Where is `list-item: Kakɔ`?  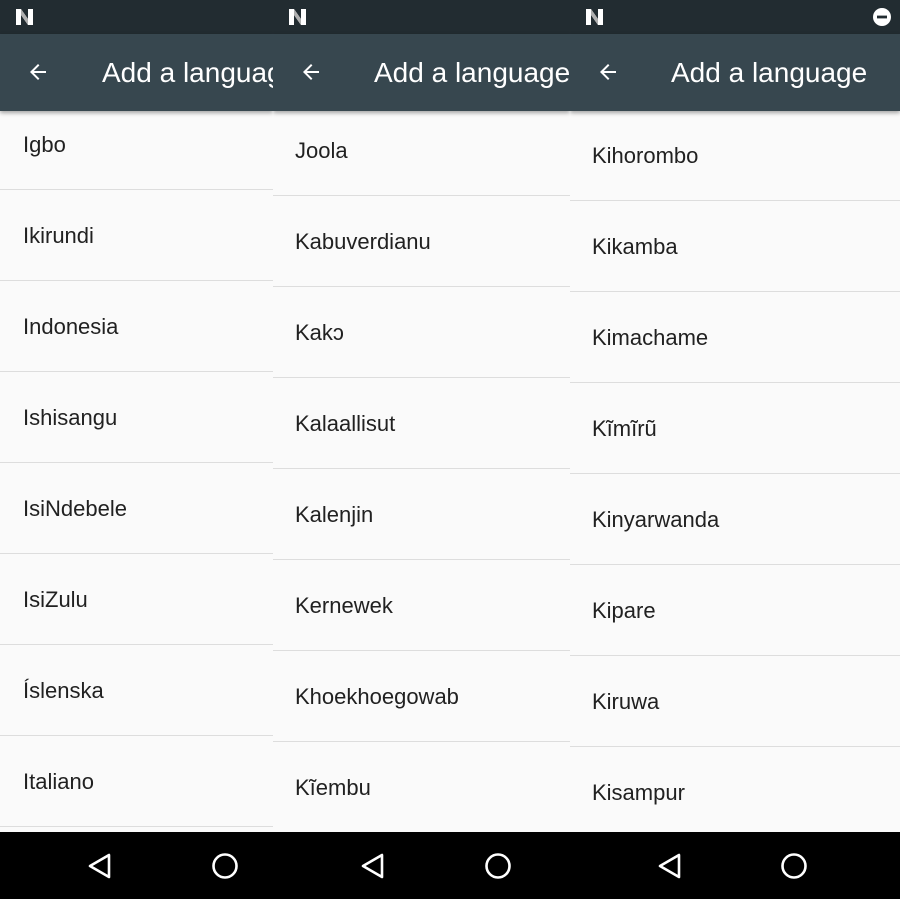
list-item: Kakɔ is located at coordinates (421, 332).